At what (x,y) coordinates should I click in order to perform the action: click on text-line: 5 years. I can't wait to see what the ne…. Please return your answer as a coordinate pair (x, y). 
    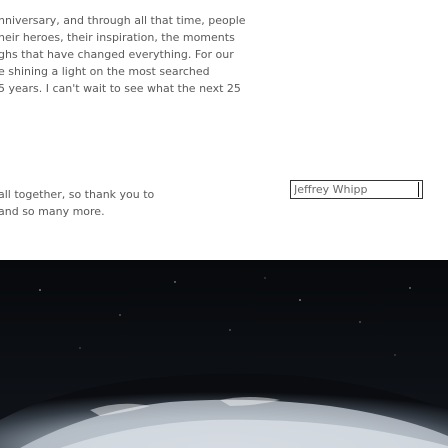
    Looking at the image, I should click on (120, 88).